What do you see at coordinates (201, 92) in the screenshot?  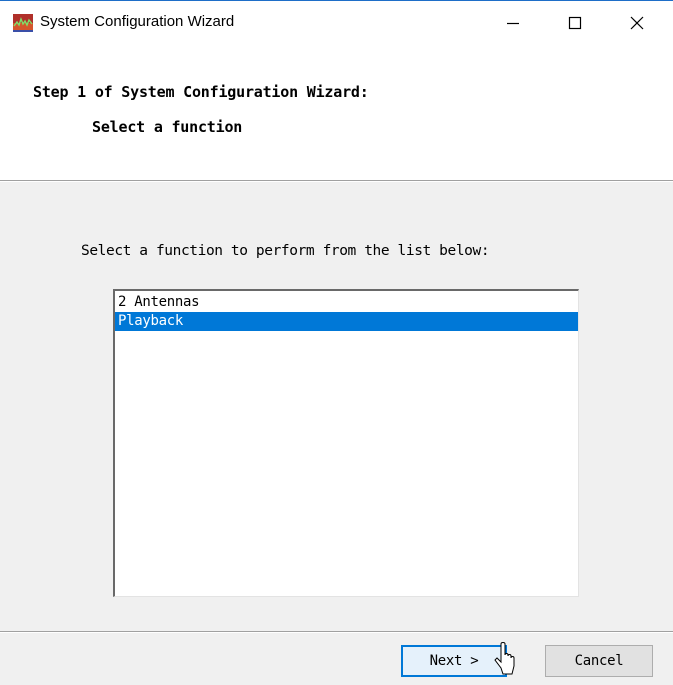 I see `step-title: Step 1 of System Configuration Wizard:` at bounding box center [201, 92].